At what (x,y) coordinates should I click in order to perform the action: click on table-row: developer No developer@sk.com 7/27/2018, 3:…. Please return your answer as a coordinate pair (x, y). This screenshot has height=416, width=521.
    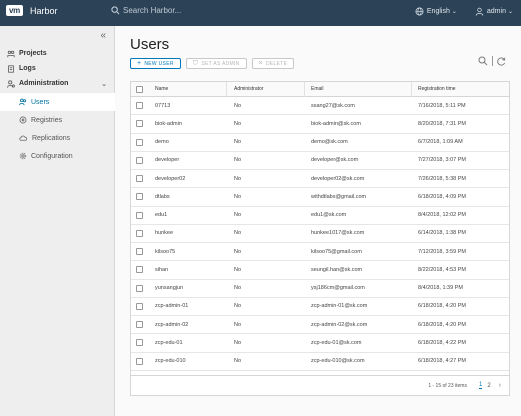
    Looking at the image, I should click on (320, 161).